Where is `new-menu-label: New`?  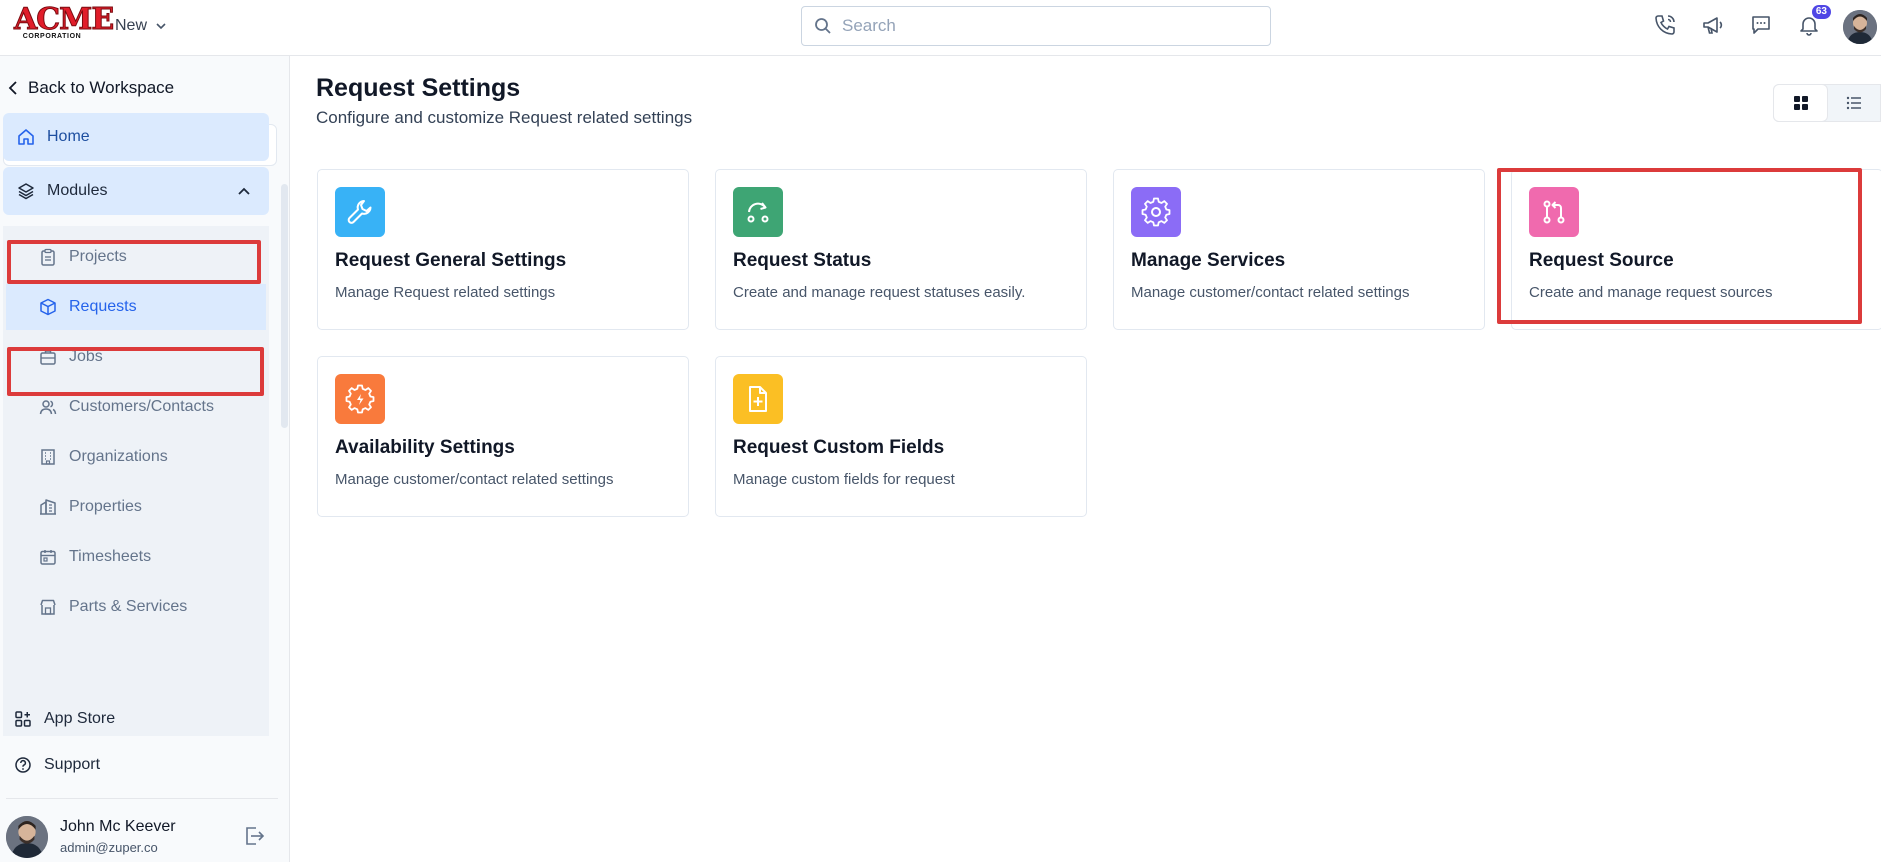 new-menu-label: New is located at coordinates (131, 25).